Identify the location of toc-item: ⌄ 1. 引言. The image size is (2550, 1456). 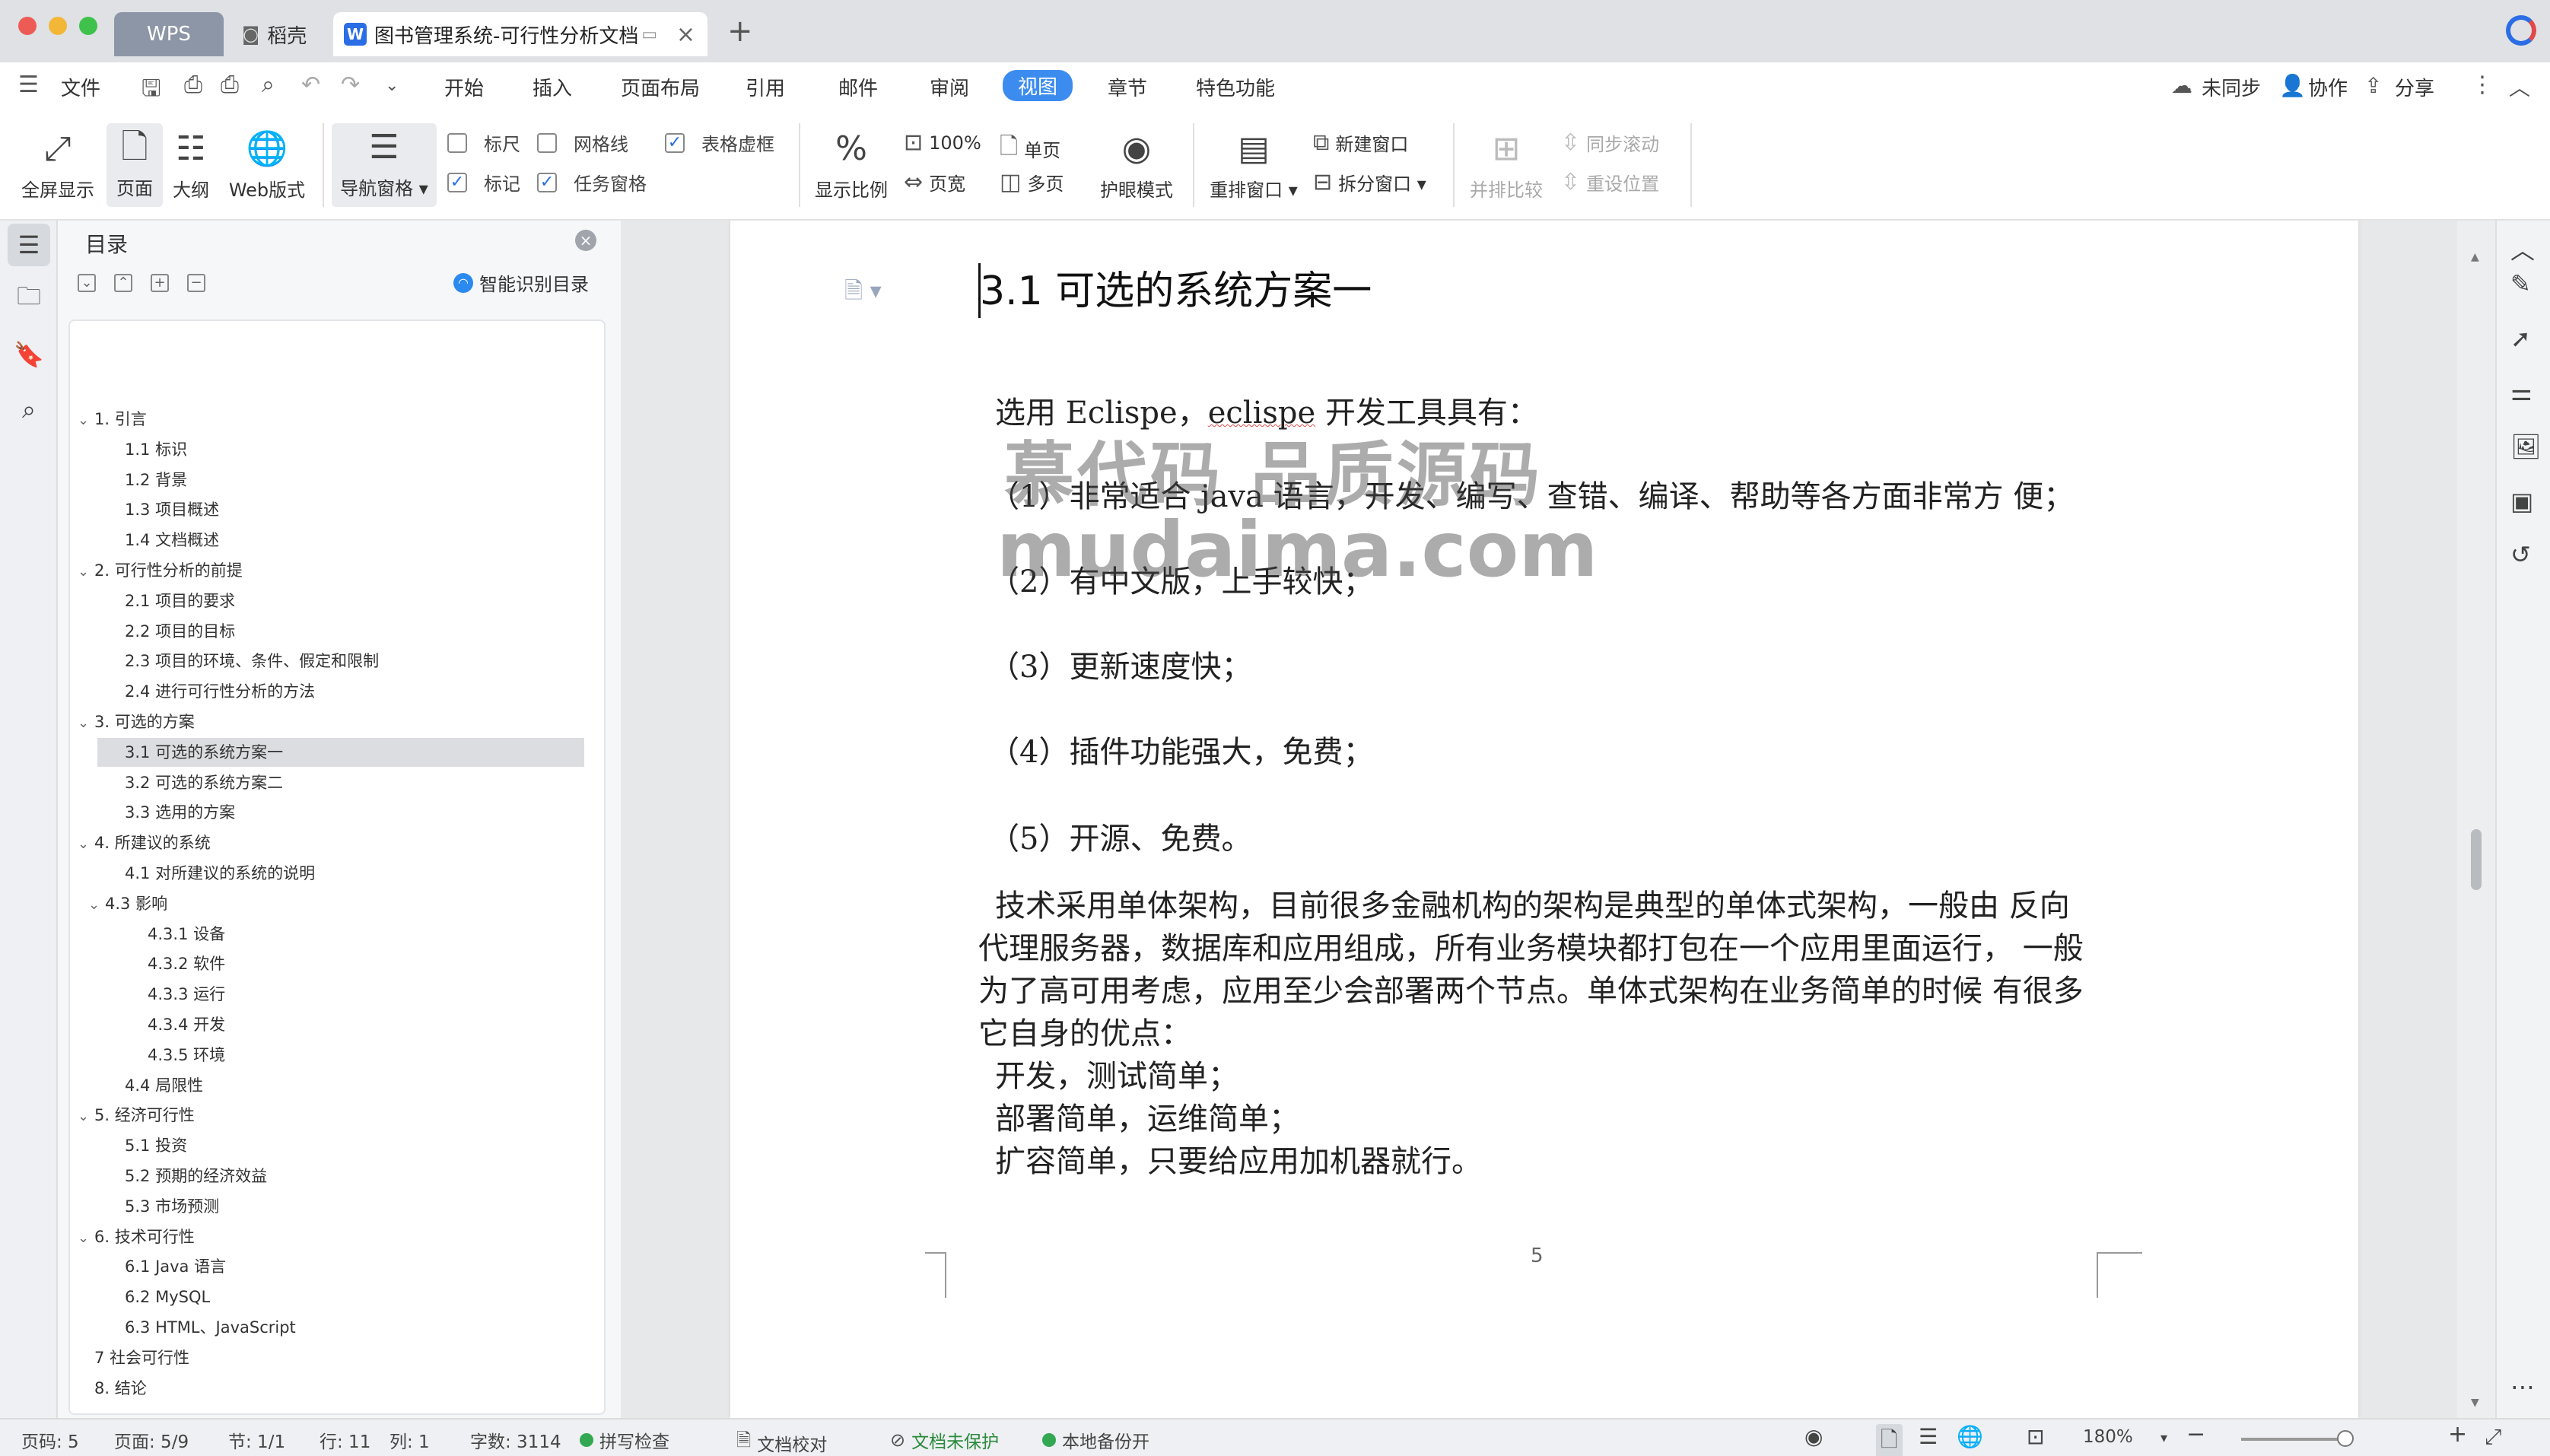
(332, 420).